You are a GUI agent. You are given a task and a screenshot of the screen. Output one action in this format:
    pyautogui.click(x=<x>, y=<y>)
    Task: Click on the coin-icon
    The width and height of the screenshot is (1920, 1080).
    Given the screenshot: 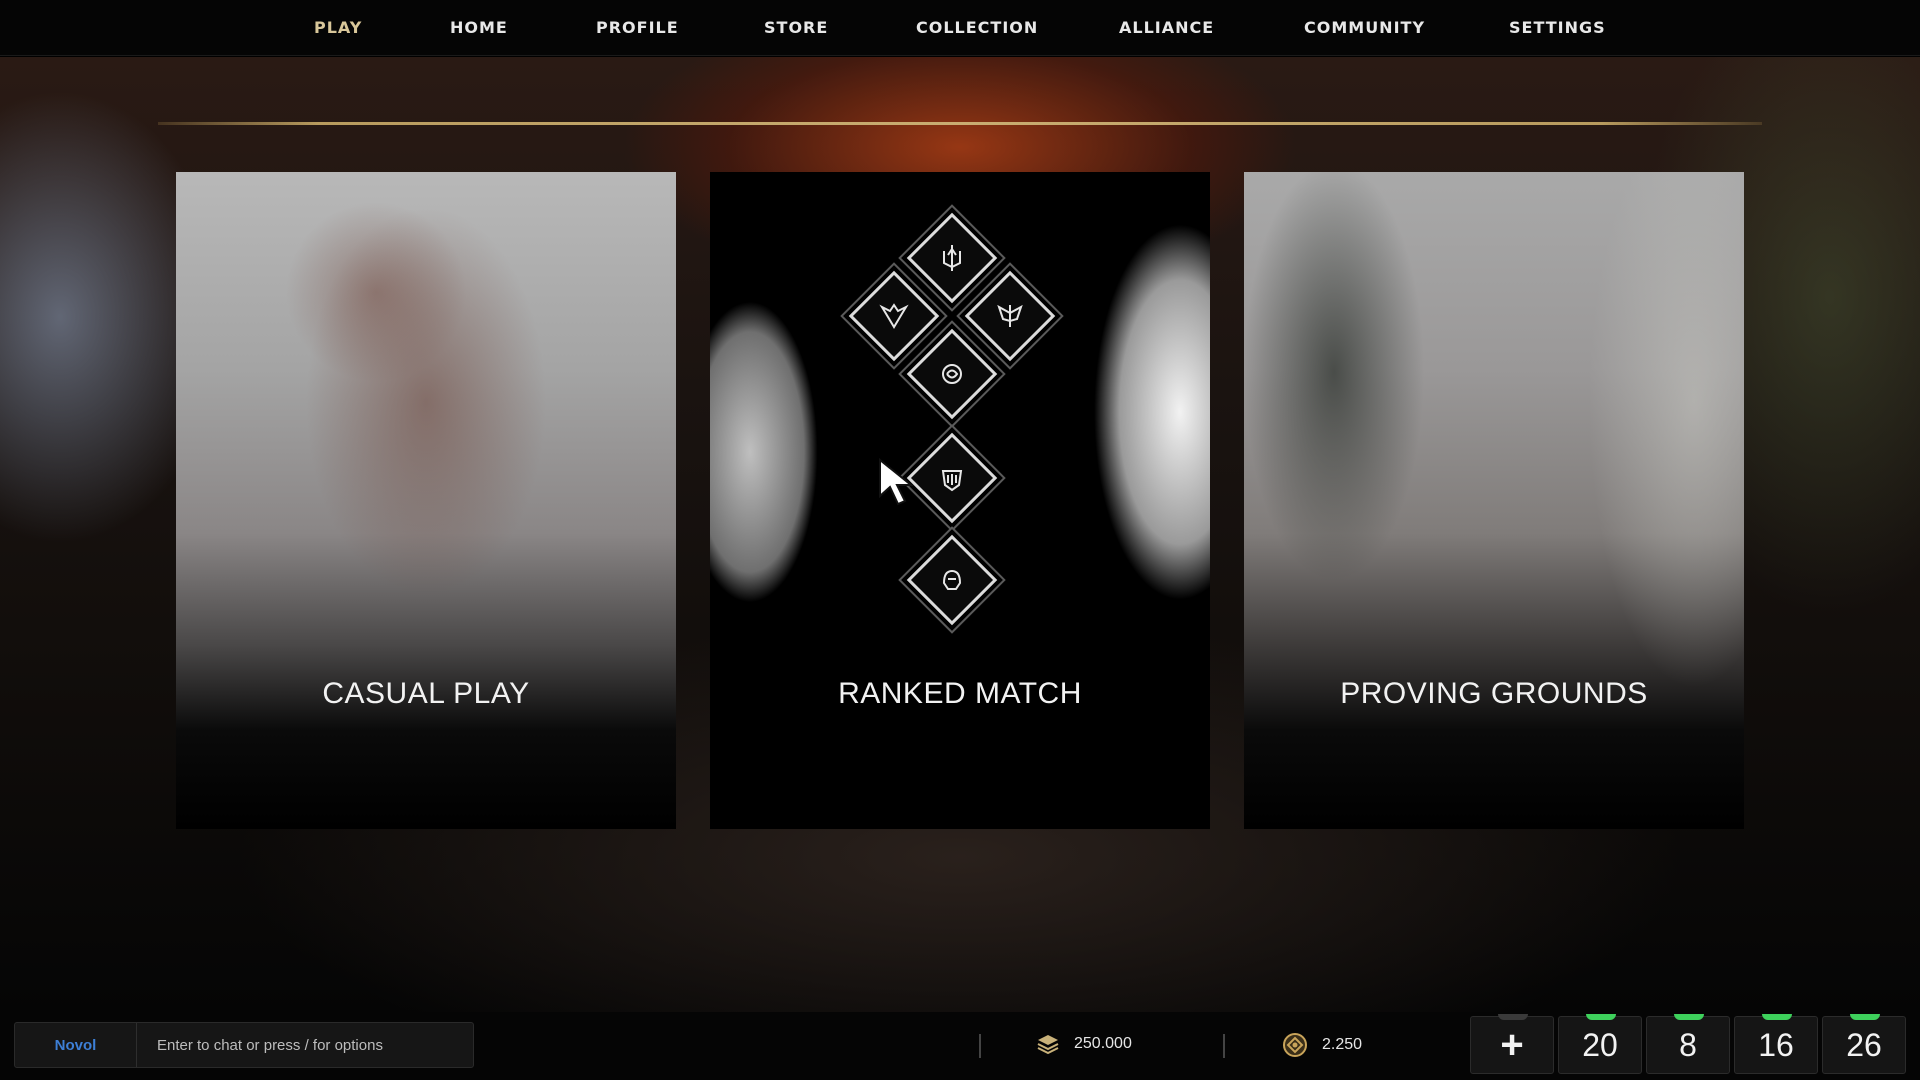 What is the action you would take?
    pyautogui.click(x=1295, y=1045)
    